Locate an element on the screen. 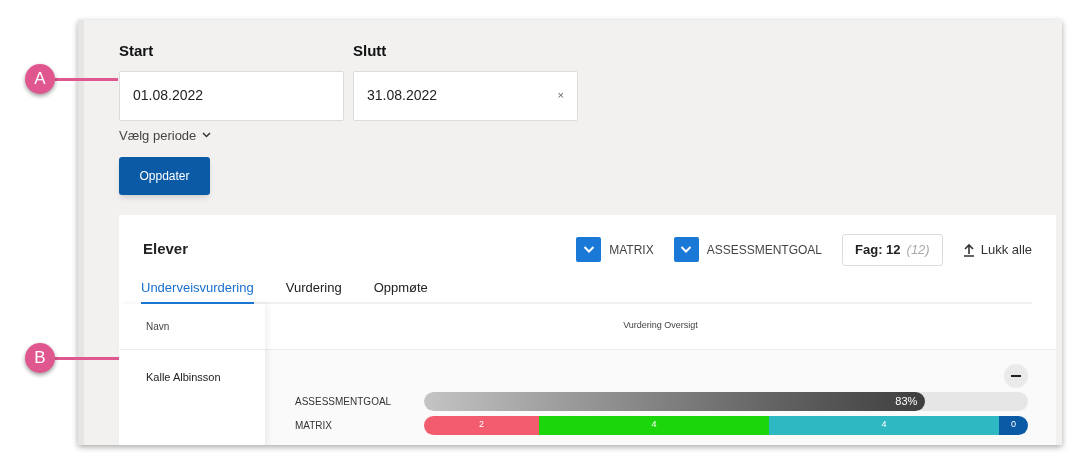 The height and width of the screenshot is (462, 1082). progress-reading: 83% is located at coordinates (906, 401).